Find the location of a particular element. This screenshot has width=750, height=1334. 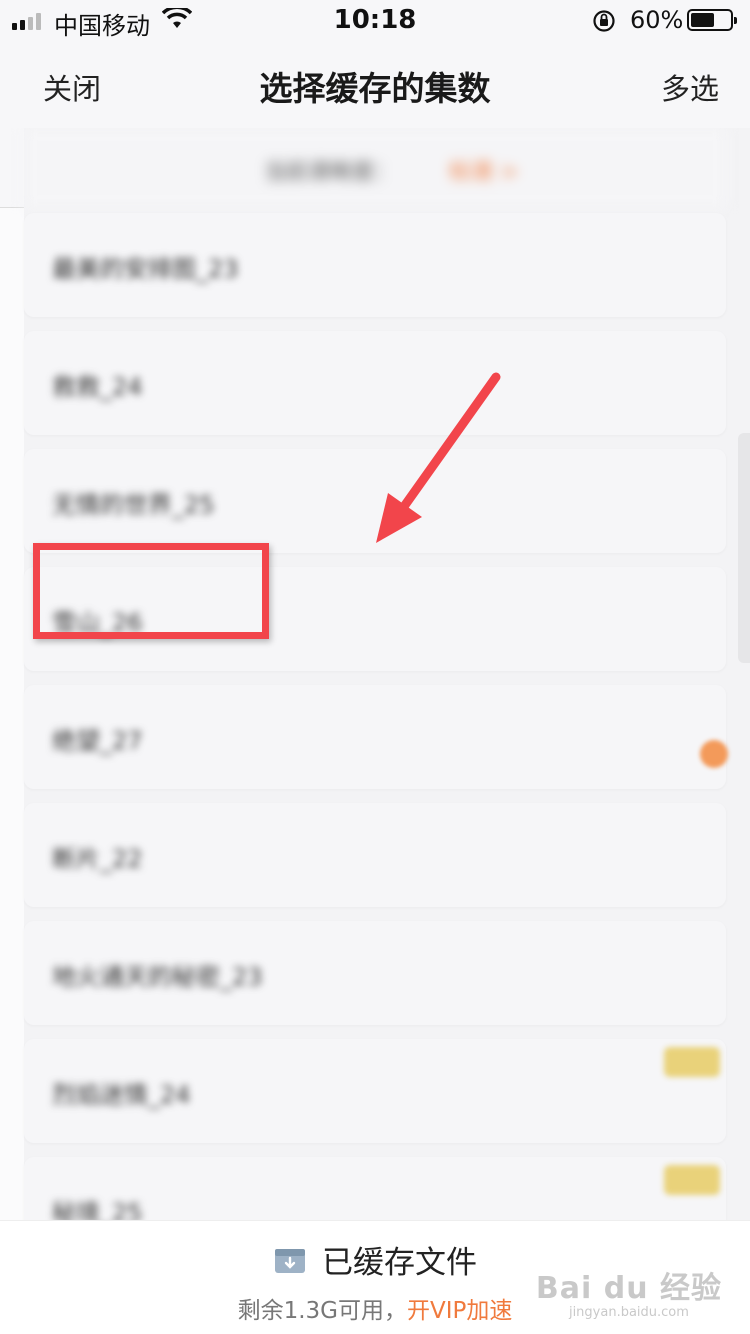

quality-switch-link: 标清 > is located at coordinates (483, 170).